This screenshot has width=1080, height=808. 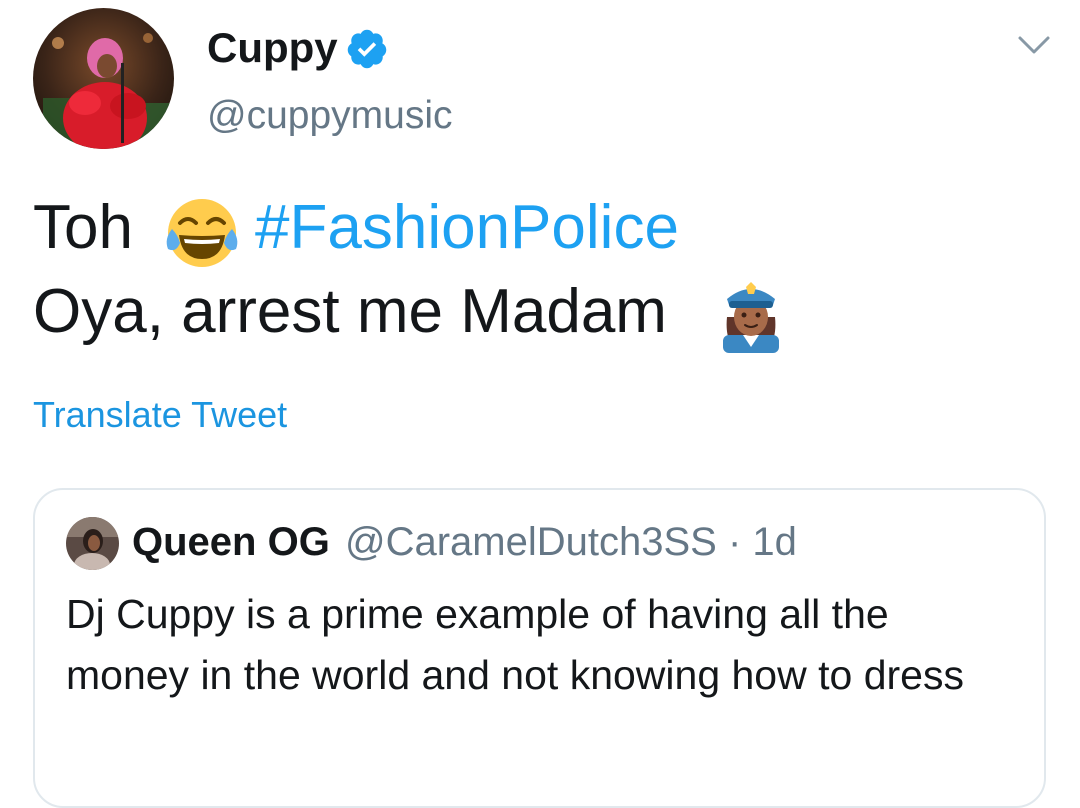 What do you see at coordinates (330, 116) in the screenshot?
I see `author-handle: @cuppymusic` at bounding box center [330, 116].